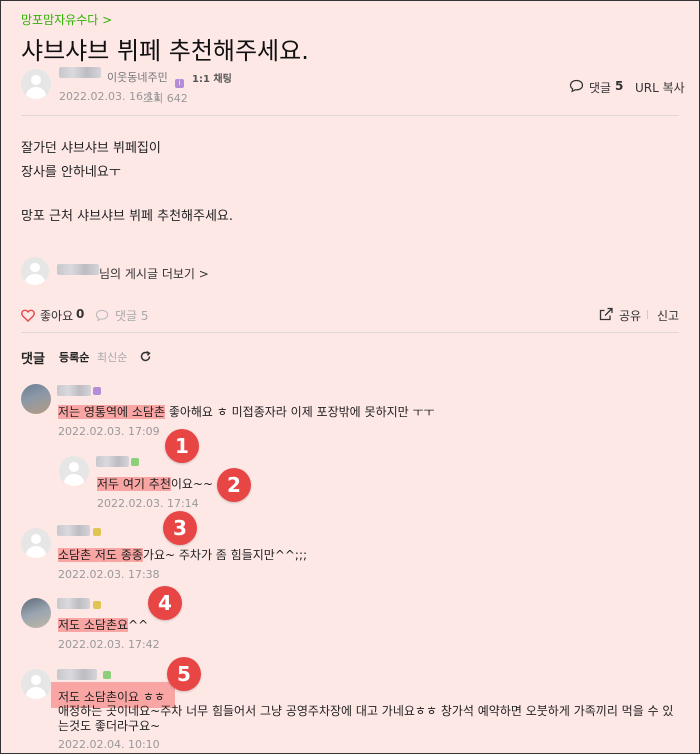 This screenshot has width=700, height=754. What do you see at coordinates (73, 603) in the screenshot?
I see `comment-4-author` at bounding box center [73, 603].